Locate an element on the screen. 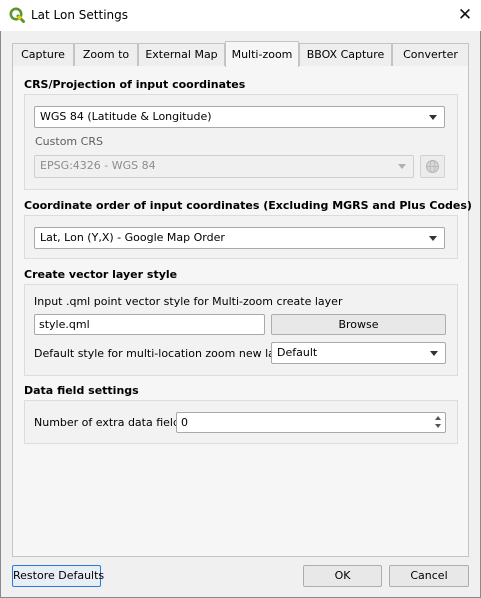  qml-style-input: style.qml is located at coordinates (149, 324).